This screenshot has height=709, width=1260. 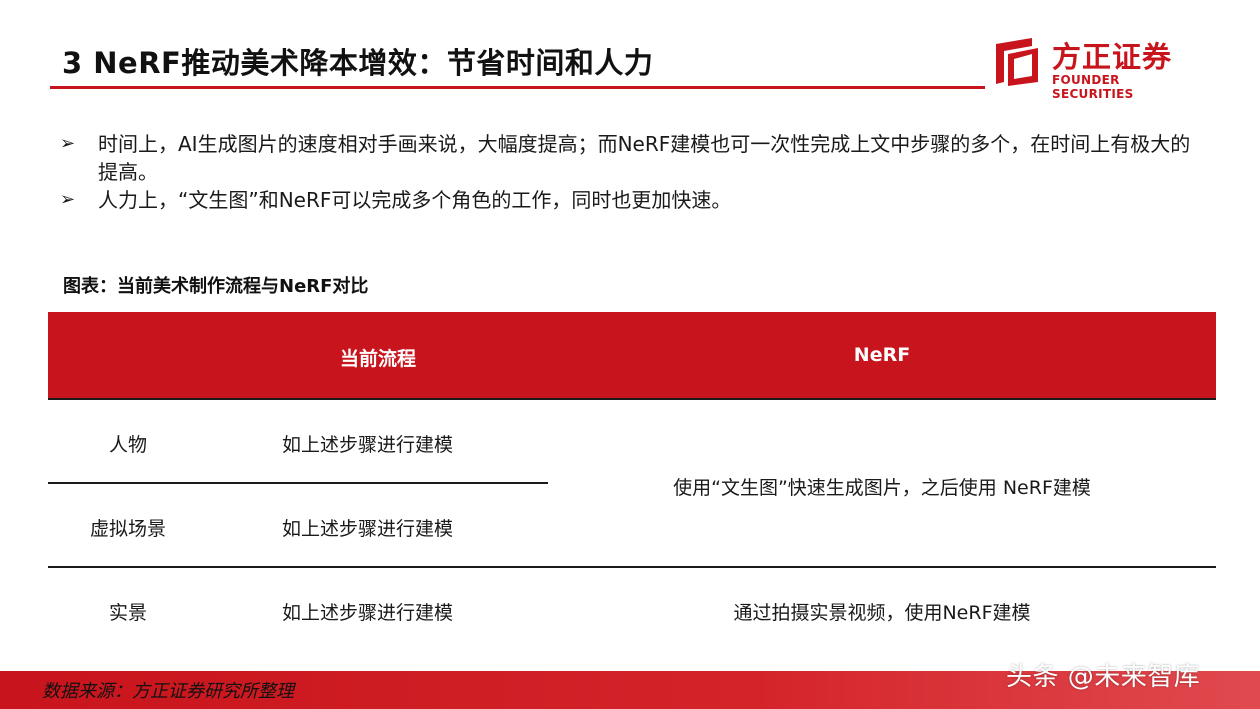 What do you see at coordinates (127, 613) in the screenshot?
I see `row-name-real-scene: 实景` at bounding box center [127, 613].